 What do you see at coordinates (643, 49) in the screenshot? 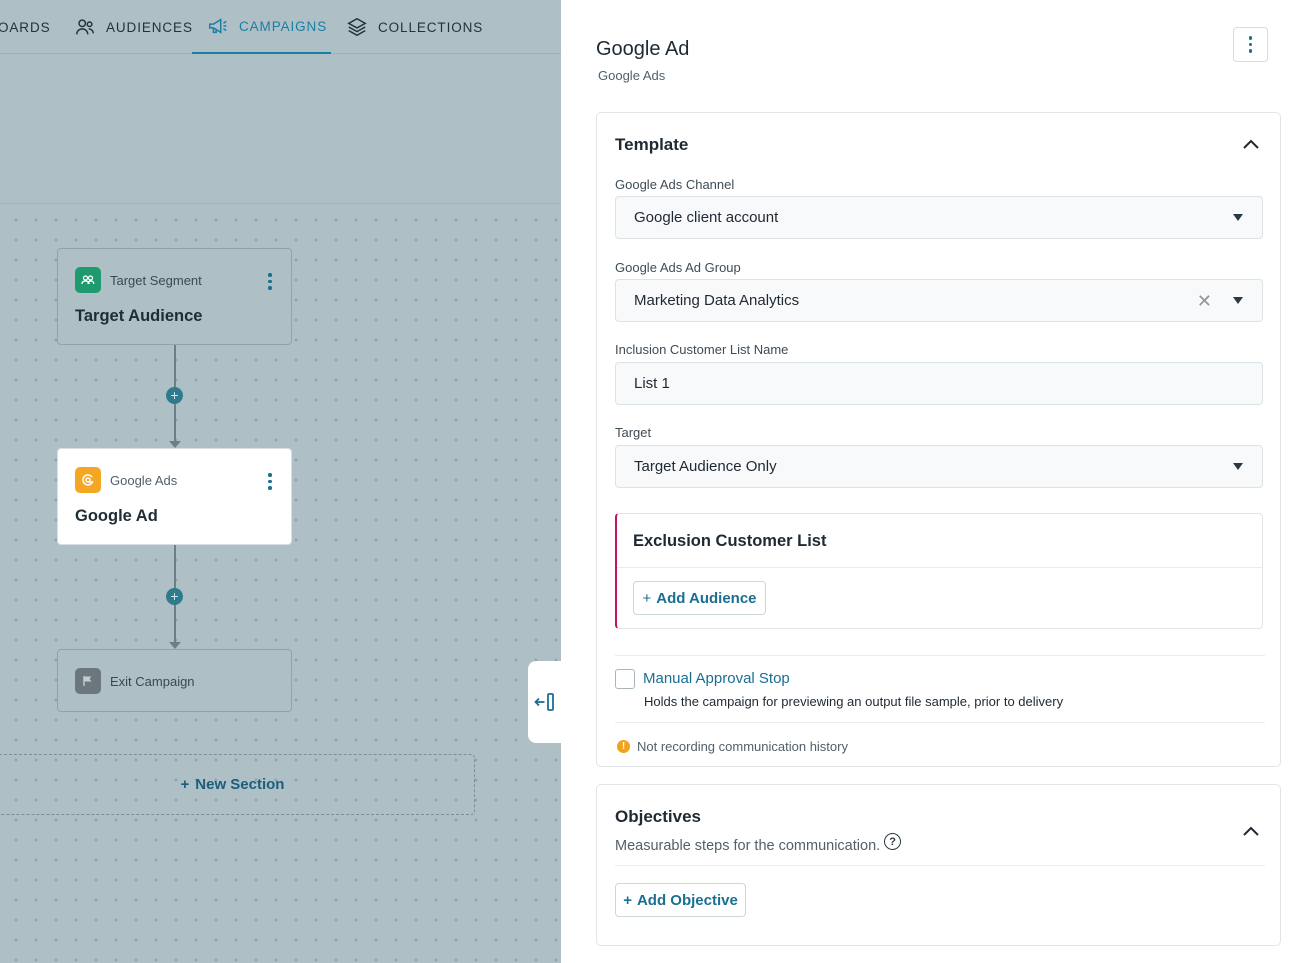
I see `panel-title: Google Ad` at bounding box center [643, 49].